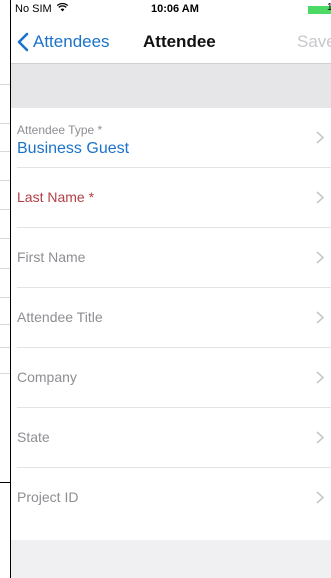 Image resolution: width=331 pixels, height=578 pixels. I want to click on field-last-name: Last Name *, so click(171, 198).